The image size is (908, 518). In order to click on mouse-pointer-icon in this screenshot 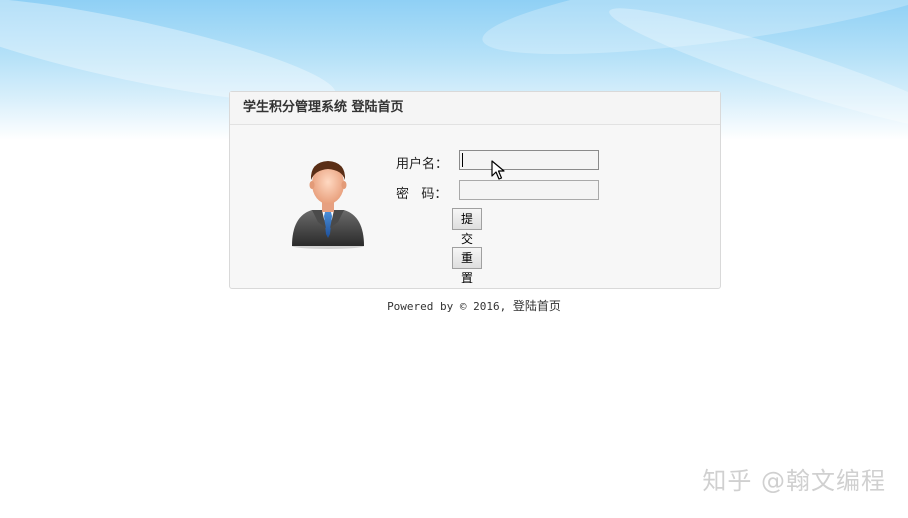, I will do `click(498, 170)`.